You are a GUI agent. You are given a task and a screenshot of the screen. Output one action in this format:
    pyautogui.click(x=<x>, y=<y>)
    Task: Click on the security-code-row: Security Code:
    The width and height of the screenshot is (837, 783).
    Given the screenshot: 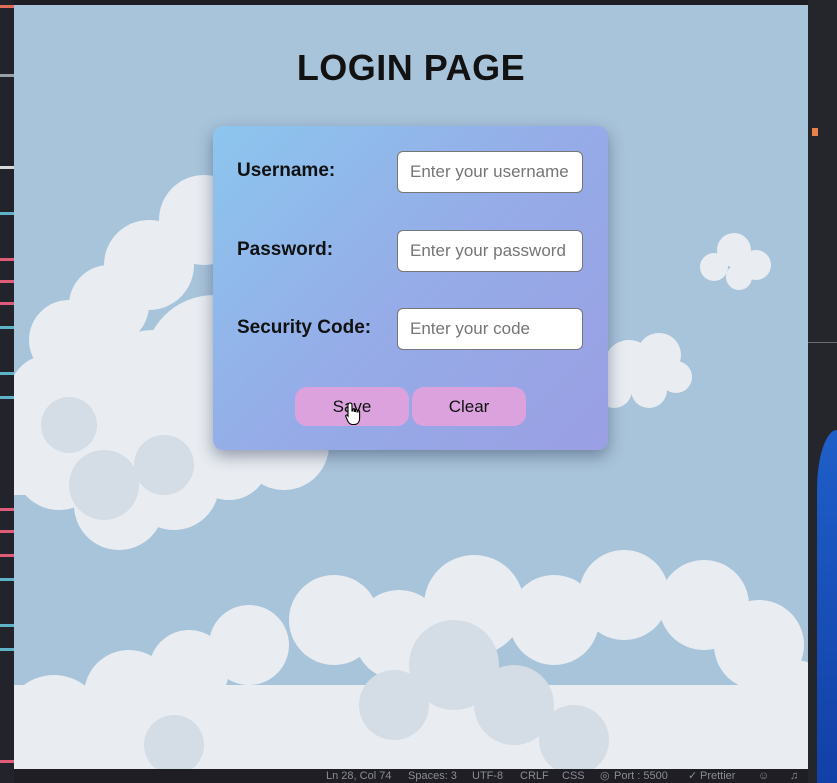 What is the action you would take?
    pyautogui.click(x=410, y=329)
    